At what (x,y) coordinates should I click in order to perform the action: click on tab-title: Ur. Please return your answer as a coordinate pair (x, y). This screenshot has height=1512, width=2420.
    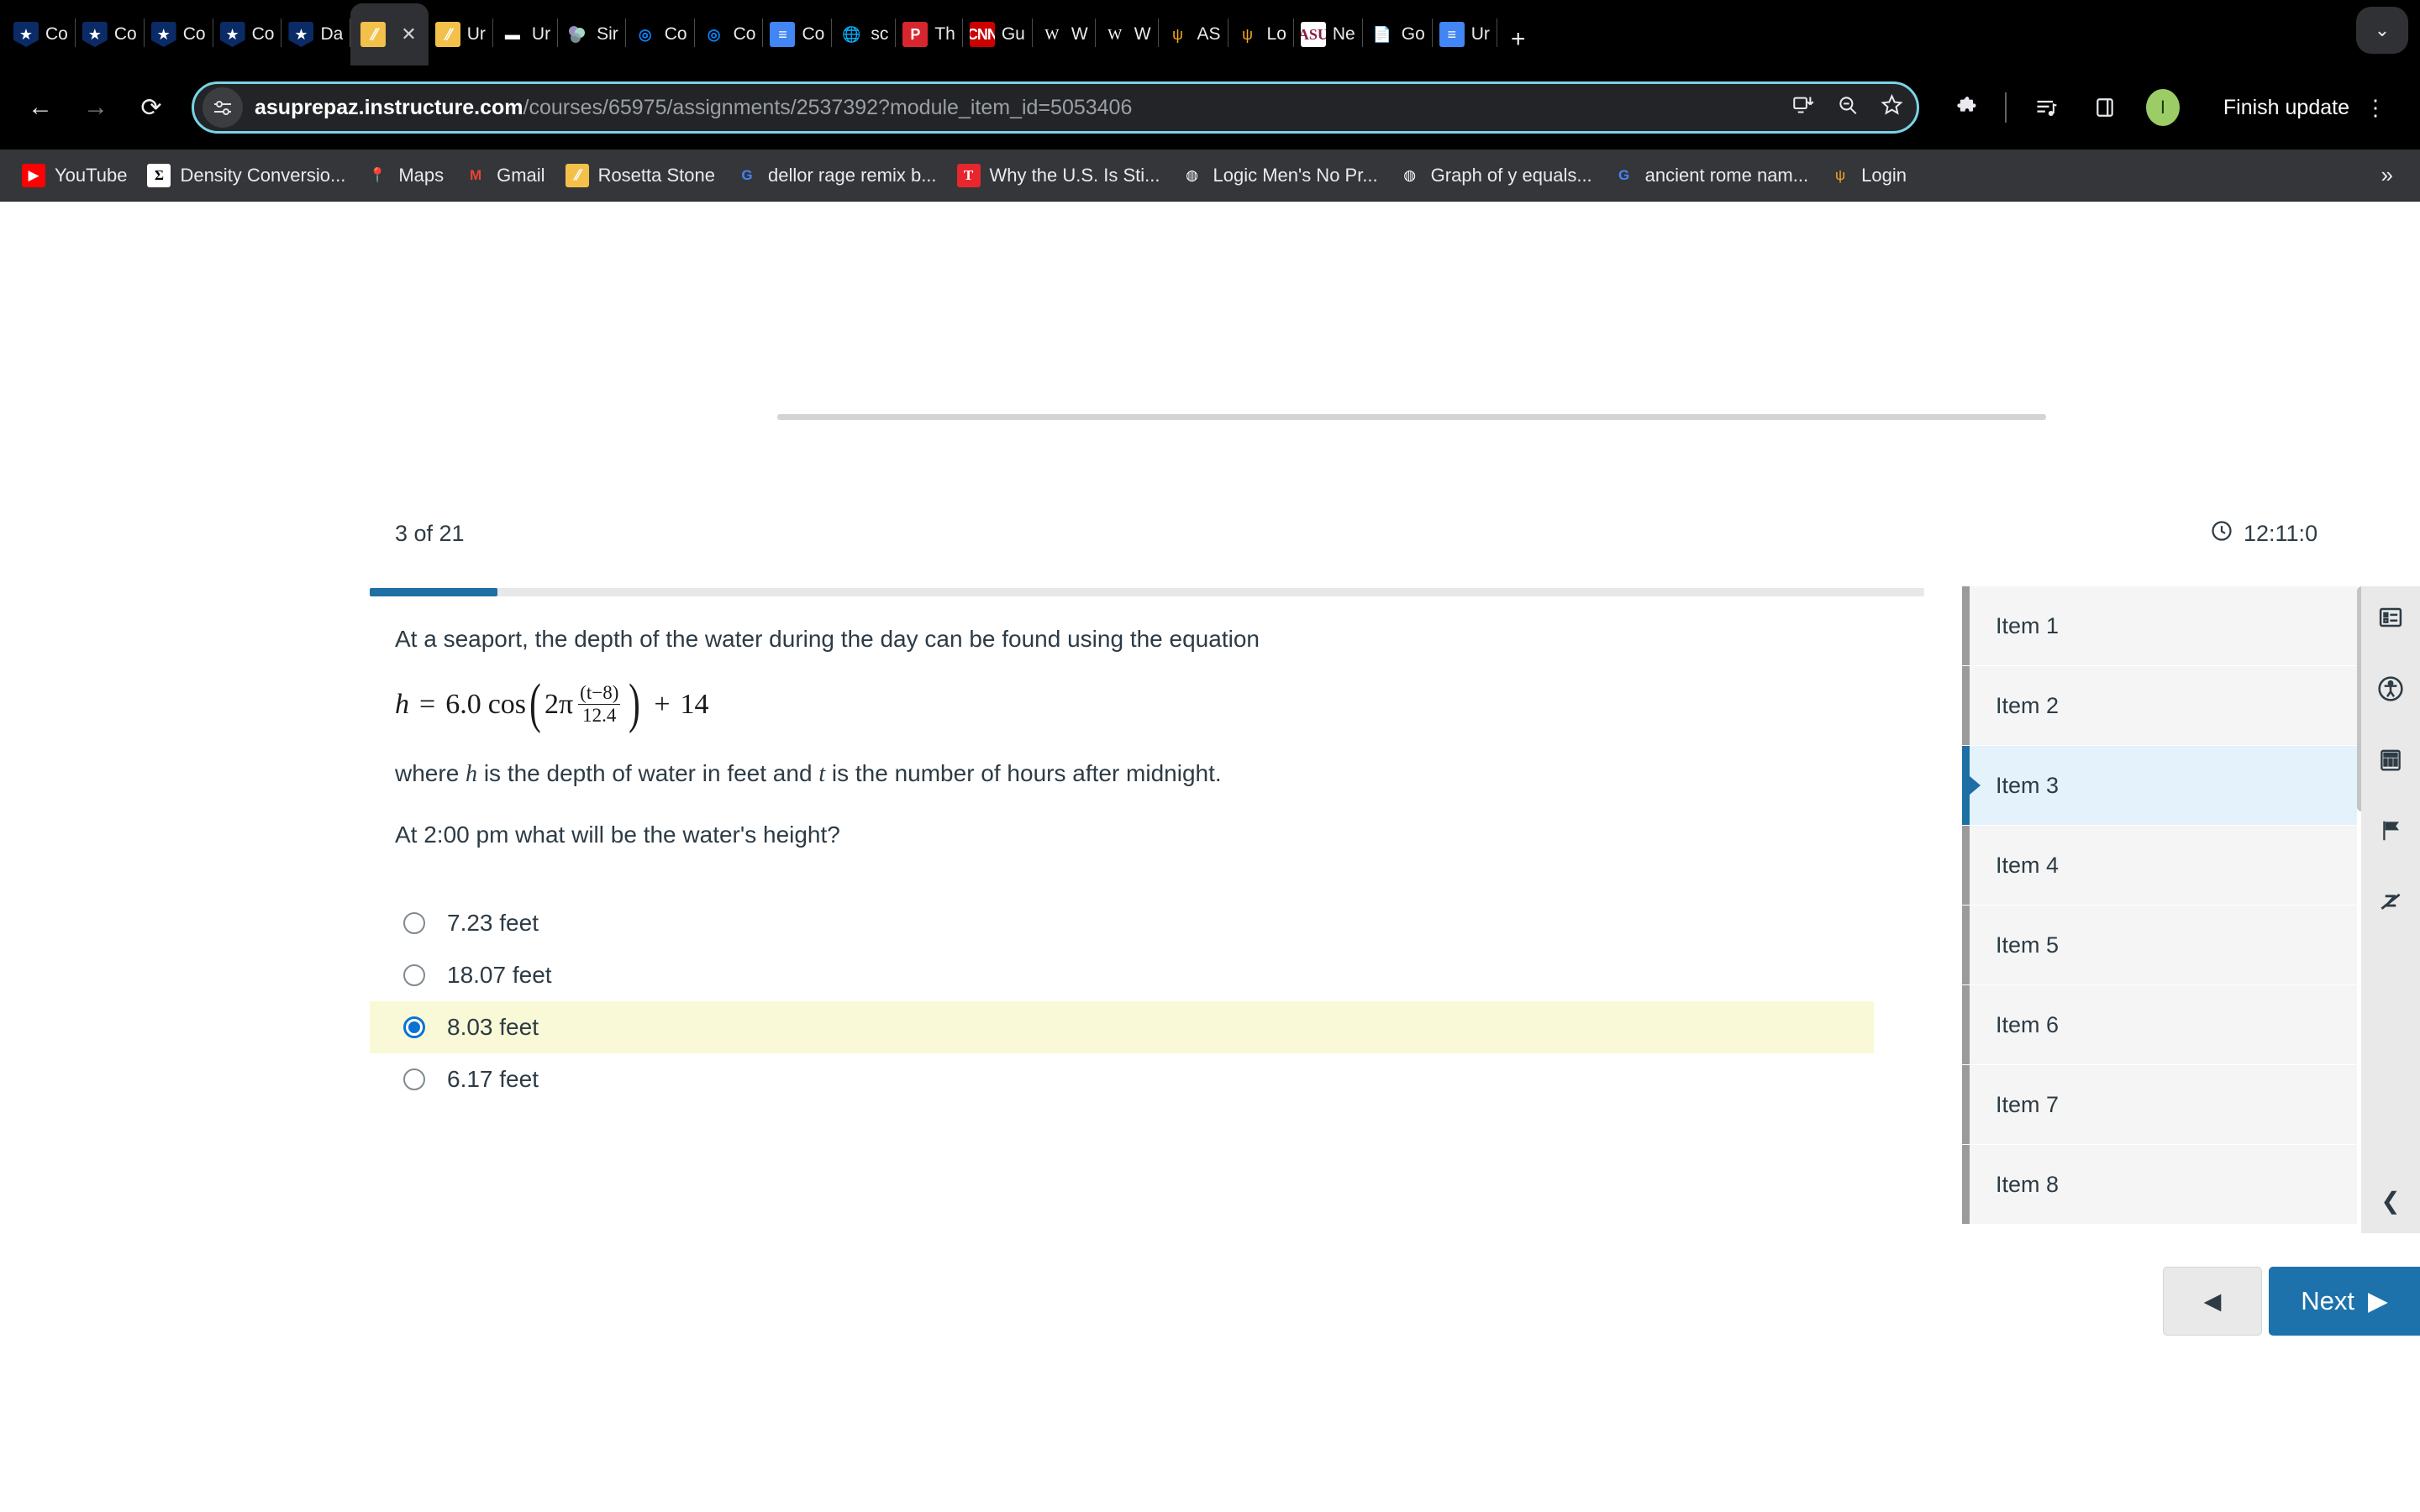
    Looking at the image, I should click on (541, 34).